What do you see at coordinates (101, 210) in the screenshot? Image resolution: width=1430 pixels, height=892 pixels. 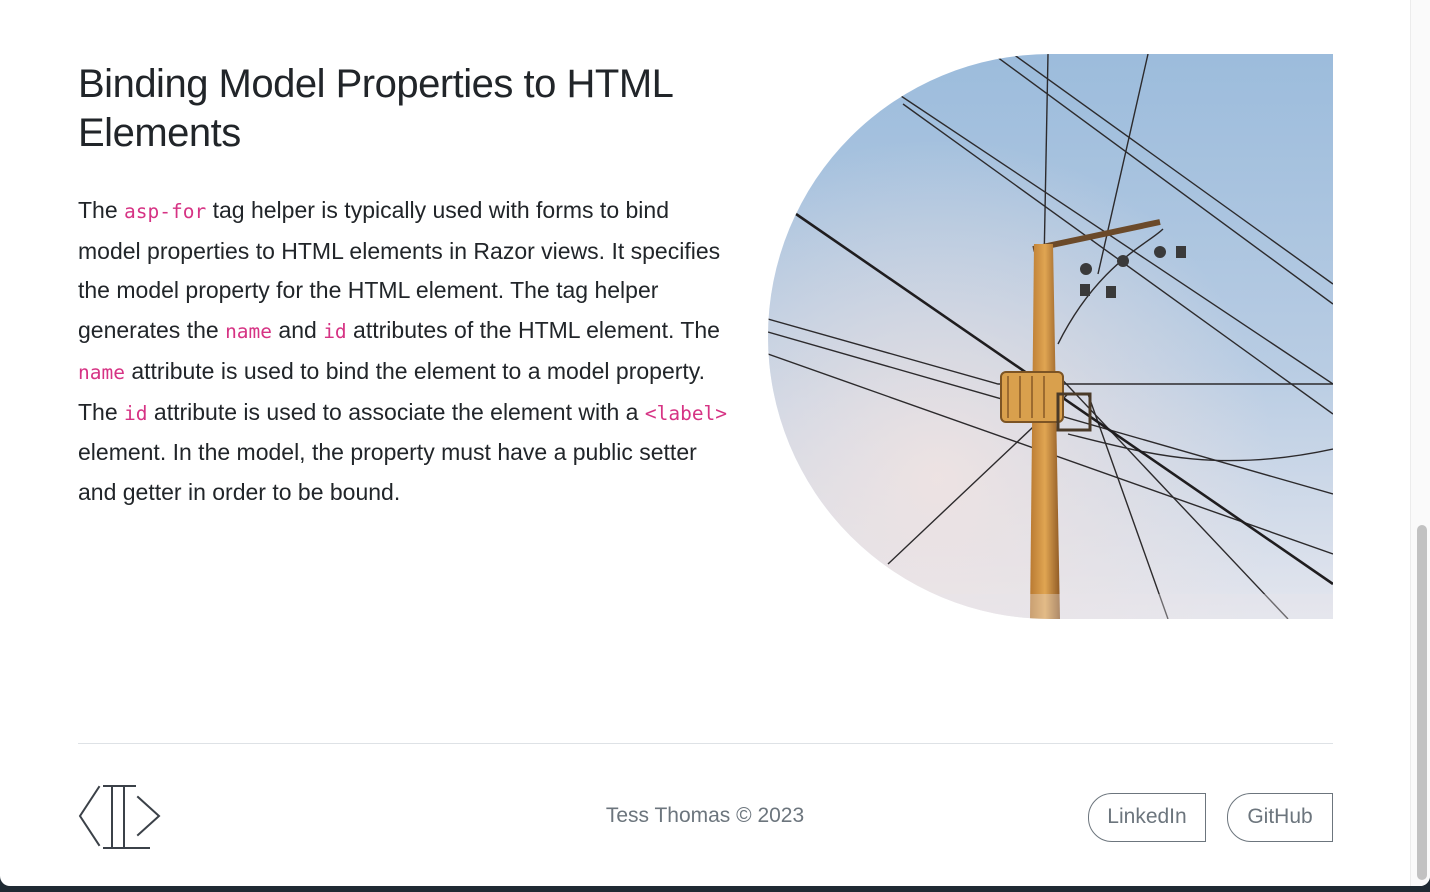 I see `paragraph-text: The` at bounding box center [101, 210].